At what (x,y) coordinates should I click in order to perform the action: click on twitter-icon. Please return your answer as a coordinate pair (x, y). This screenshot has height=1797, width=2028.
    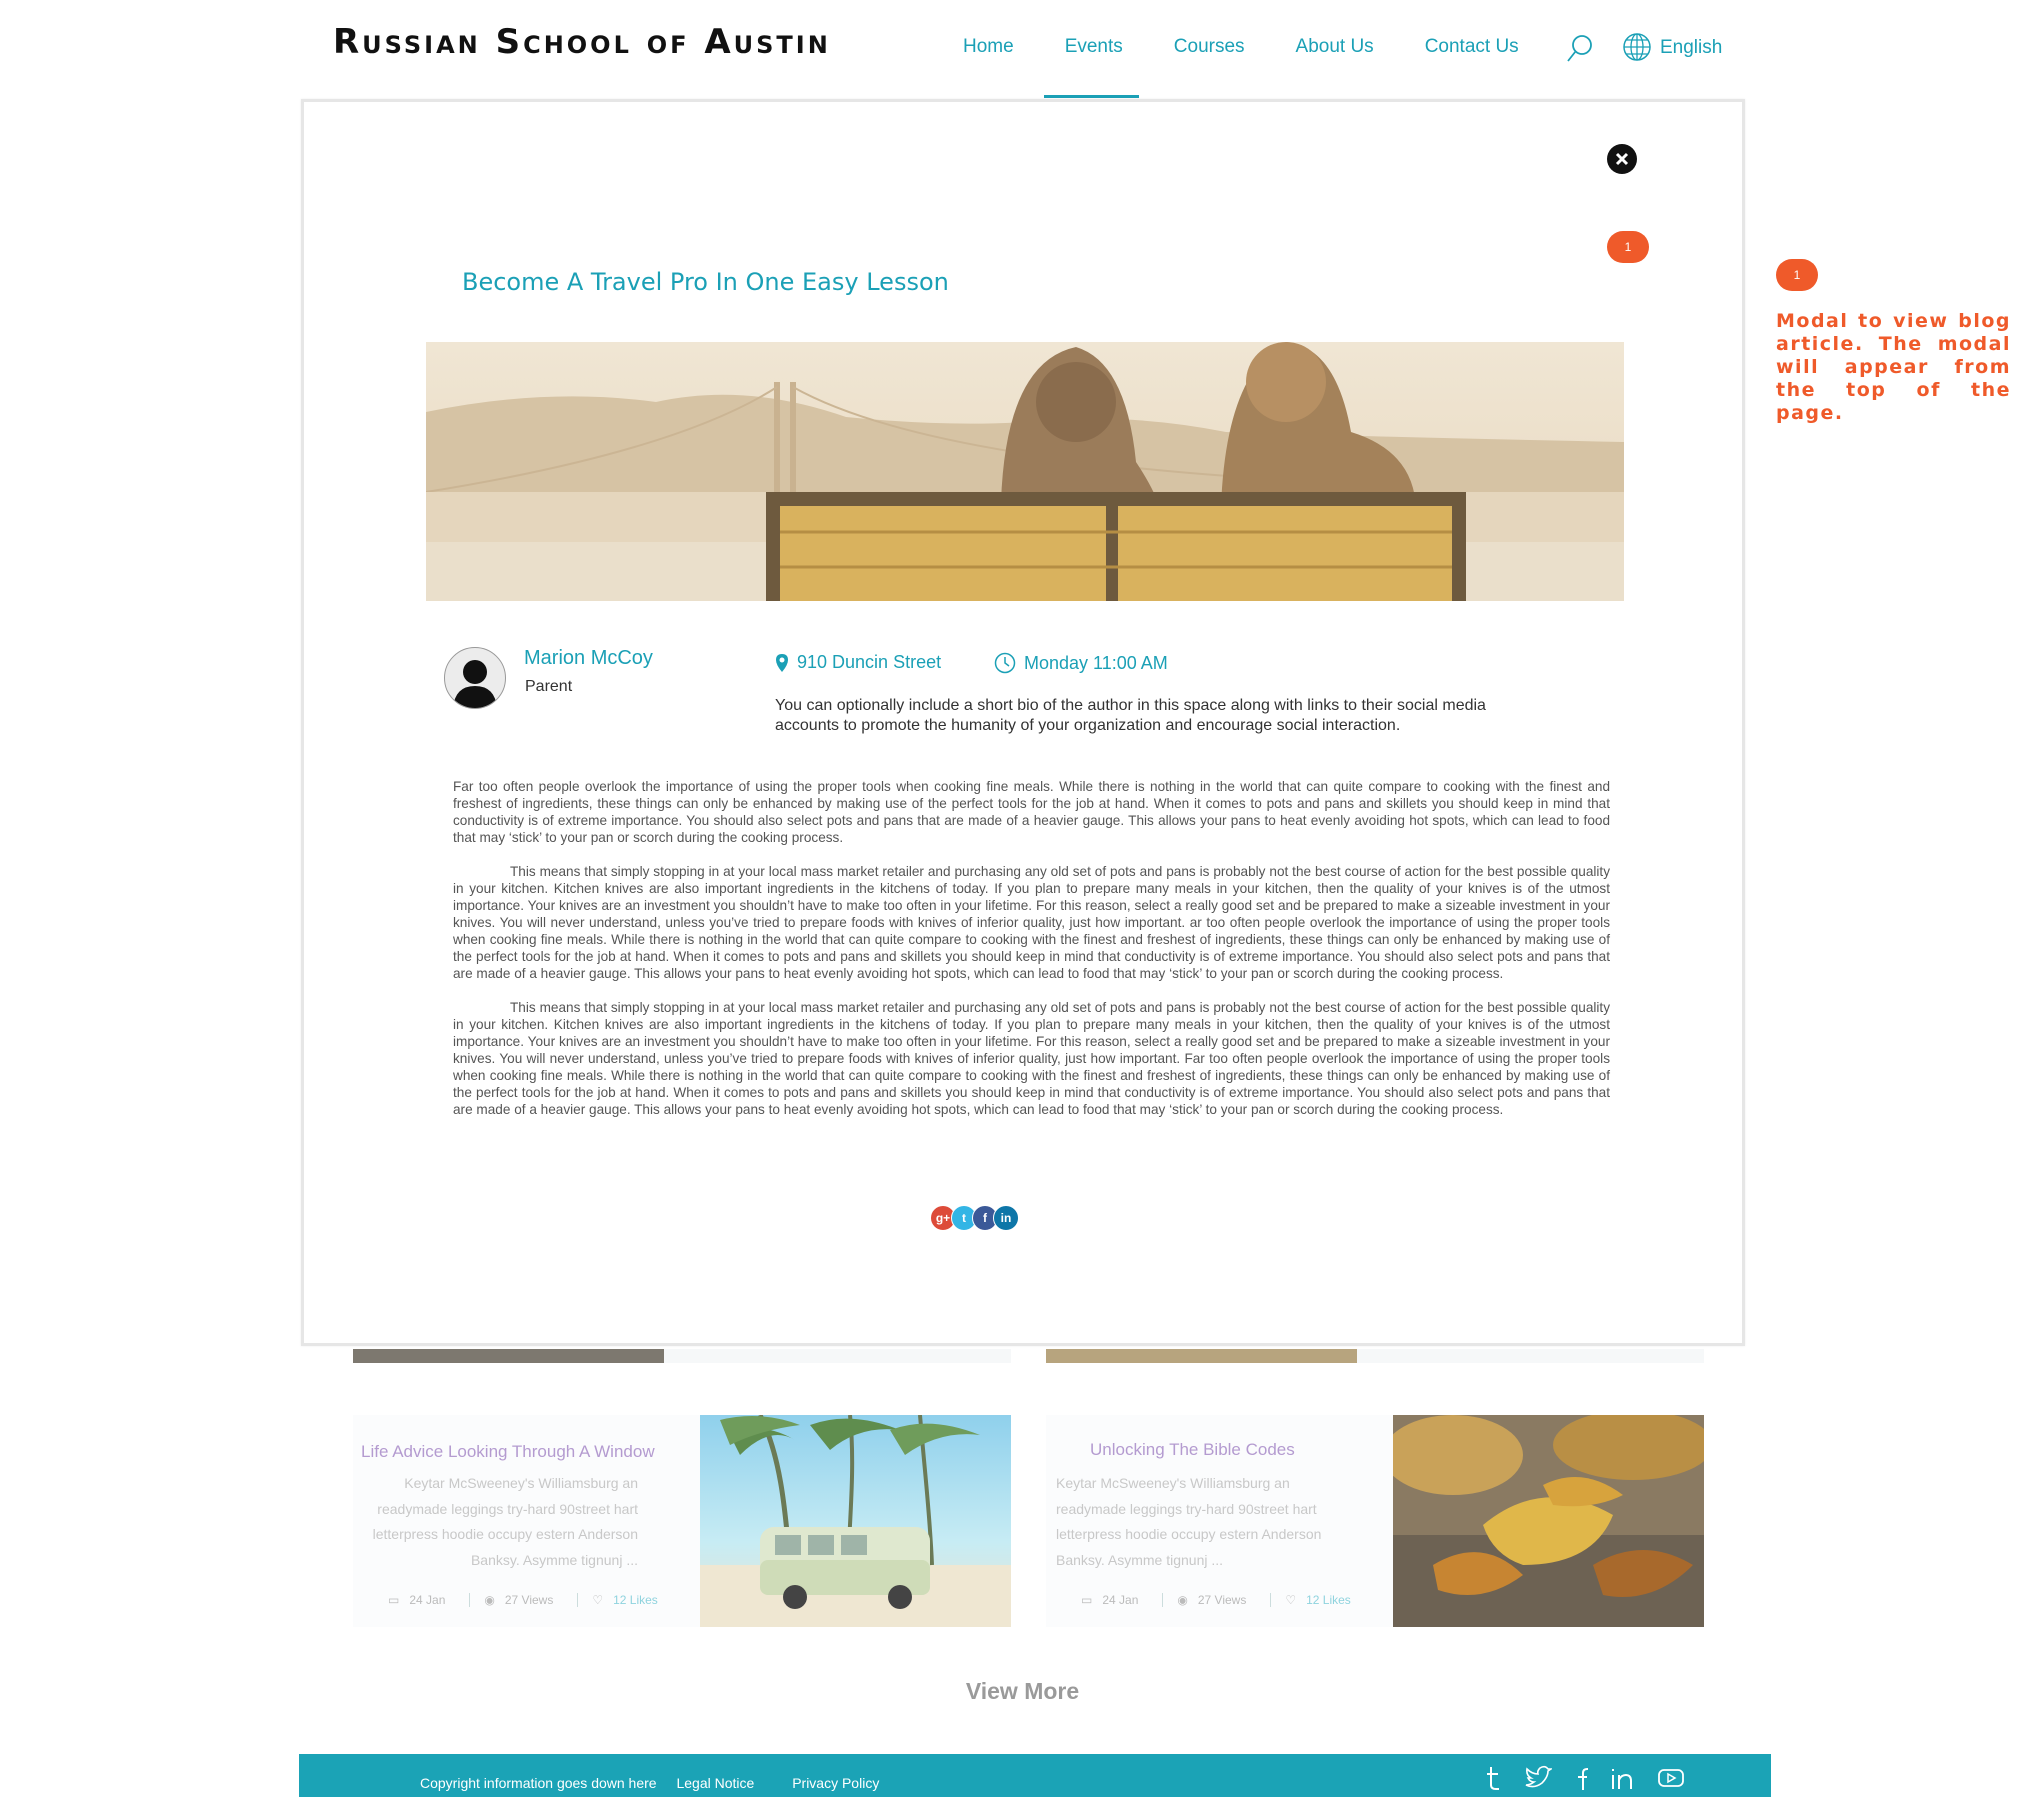
    Looking at the image, I should click on (1538, 1778).